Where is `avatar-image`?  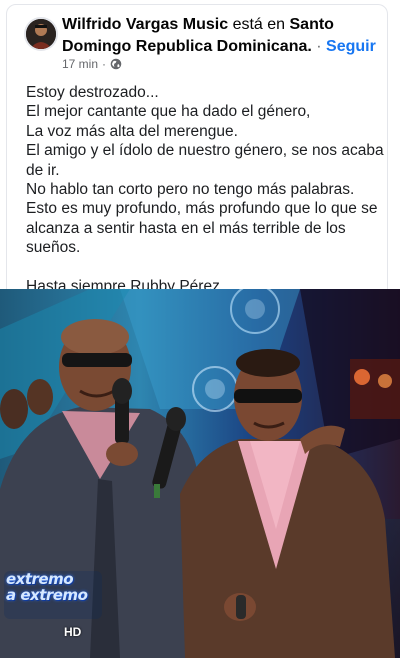
avatar-image is located at coordinates (41, 34).